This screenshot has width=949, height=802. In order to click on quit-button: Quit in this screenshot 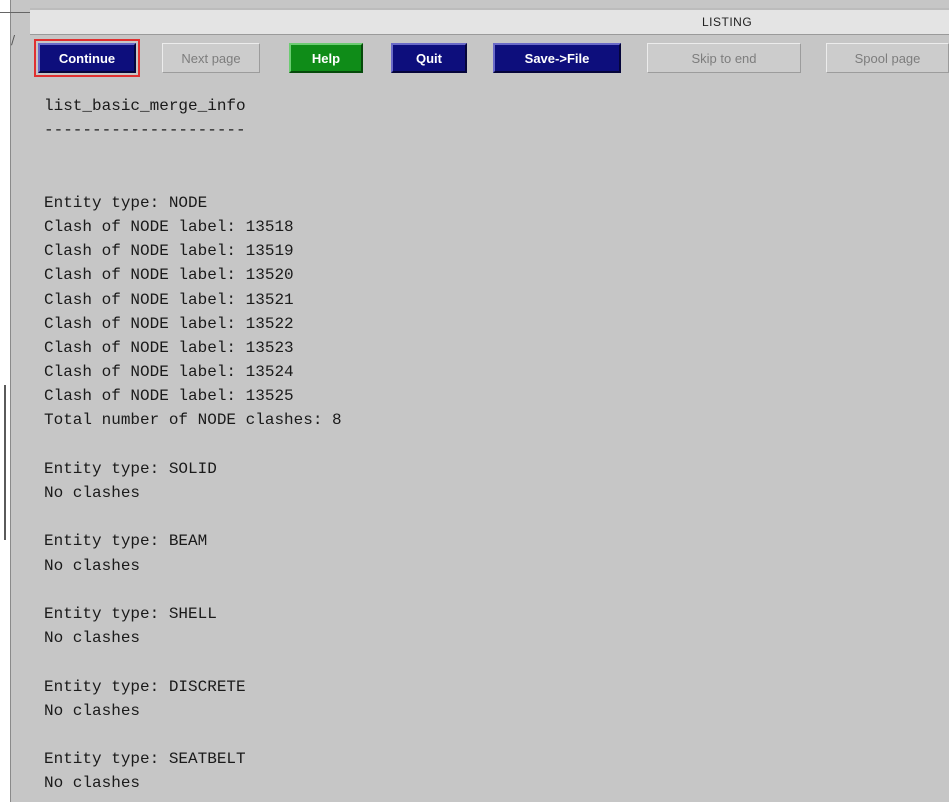, I will do `click(429, 58)`.